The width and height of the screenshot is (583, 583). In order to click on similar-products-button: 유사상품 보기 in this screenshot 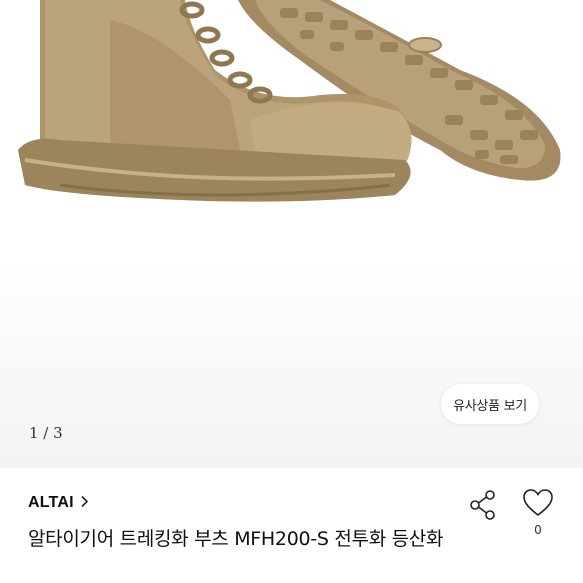, I will do `click(490, 404)`.